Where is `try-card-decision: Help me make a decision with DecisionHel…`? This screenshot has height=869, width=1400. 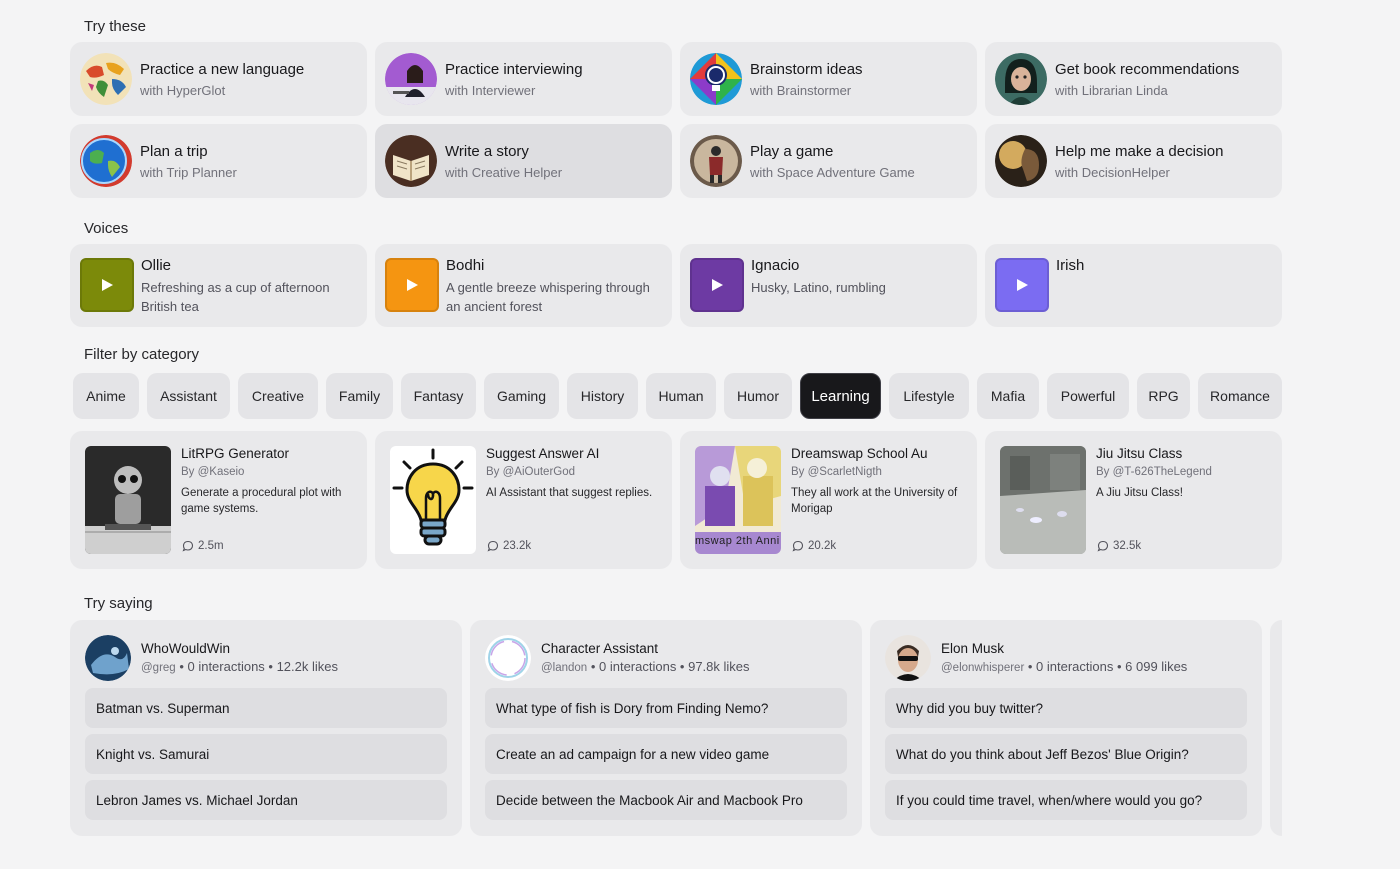 try-card-decision: Help me make a decision with DecisionHel… is located at coordinates (1133, 161).